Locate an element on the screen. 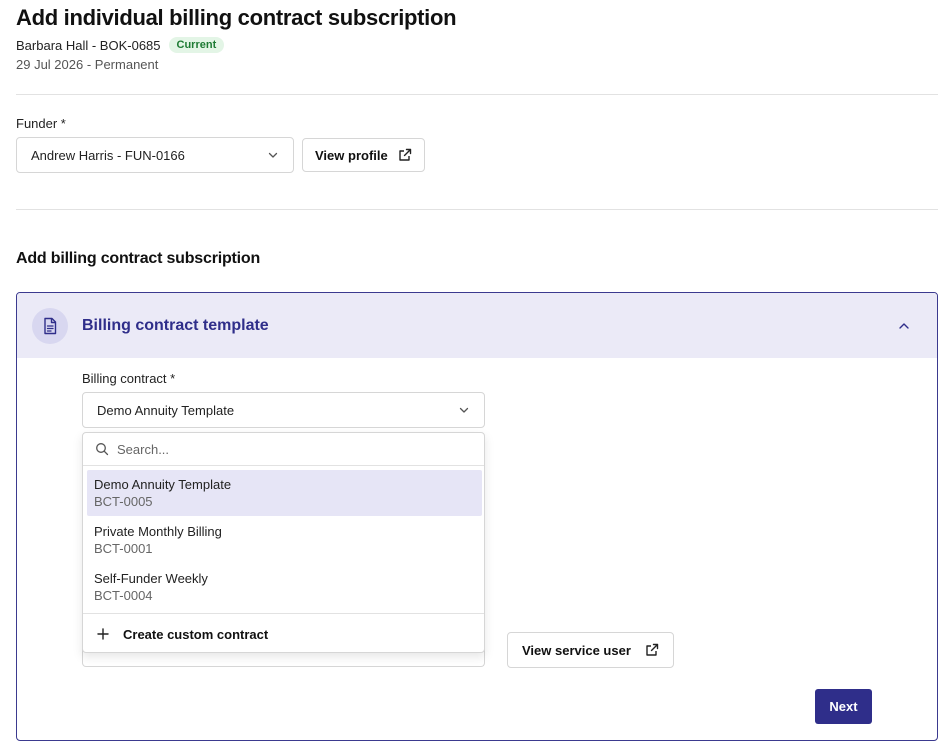 The image size is (950, 756). list-item: Private Monthly Billing BCT-0001 is located at coordinates (284, 540).